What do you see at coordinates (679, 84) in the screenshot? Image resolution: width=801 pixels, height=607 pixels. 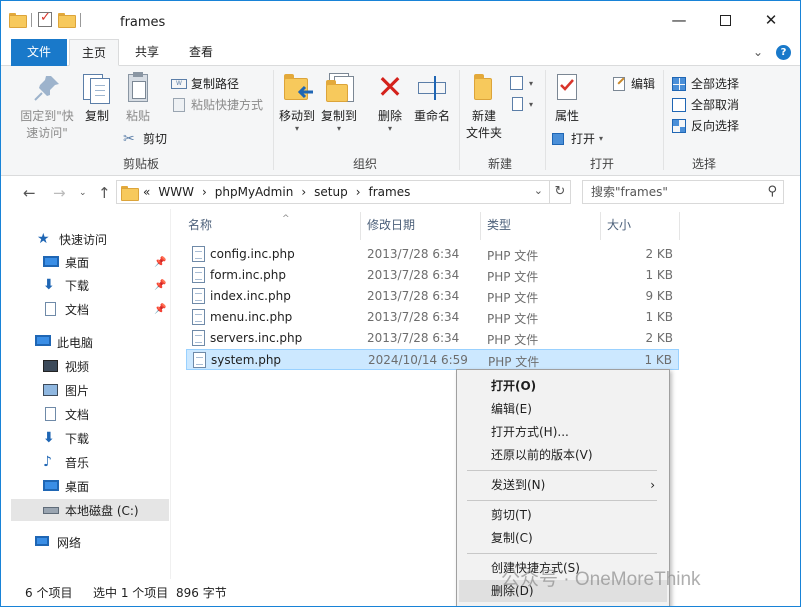 I see `select-all-icon` at bounding box center [679, 84].